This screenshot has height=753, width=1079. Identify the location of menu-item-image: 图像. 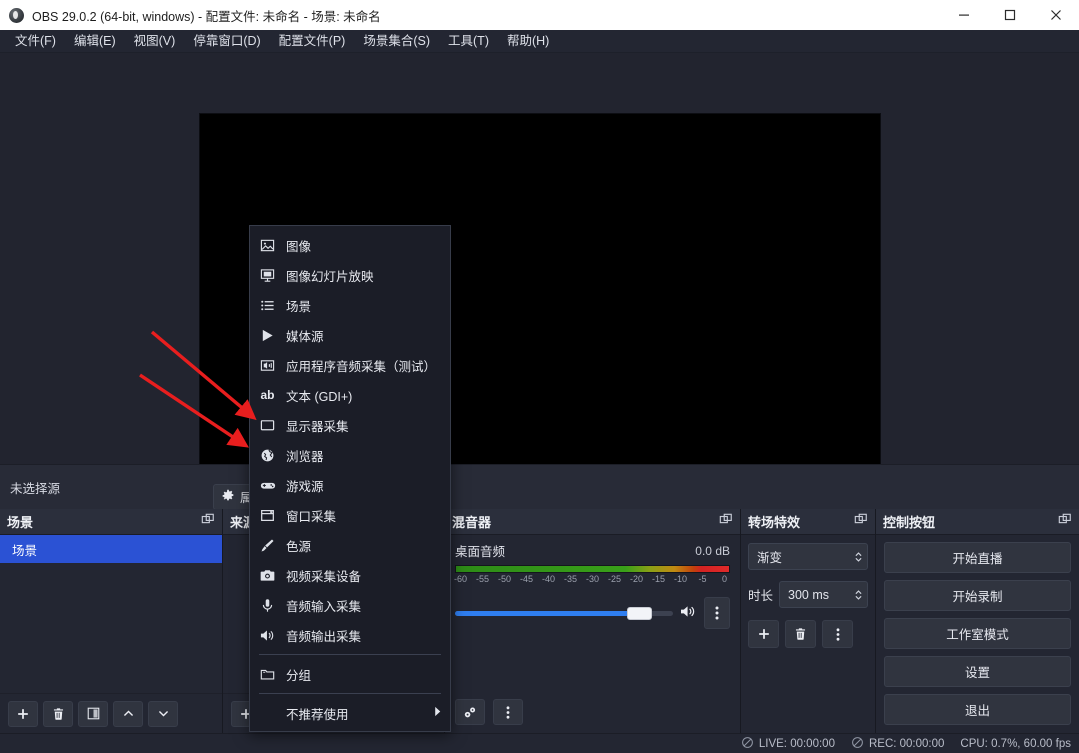
(350, 245).